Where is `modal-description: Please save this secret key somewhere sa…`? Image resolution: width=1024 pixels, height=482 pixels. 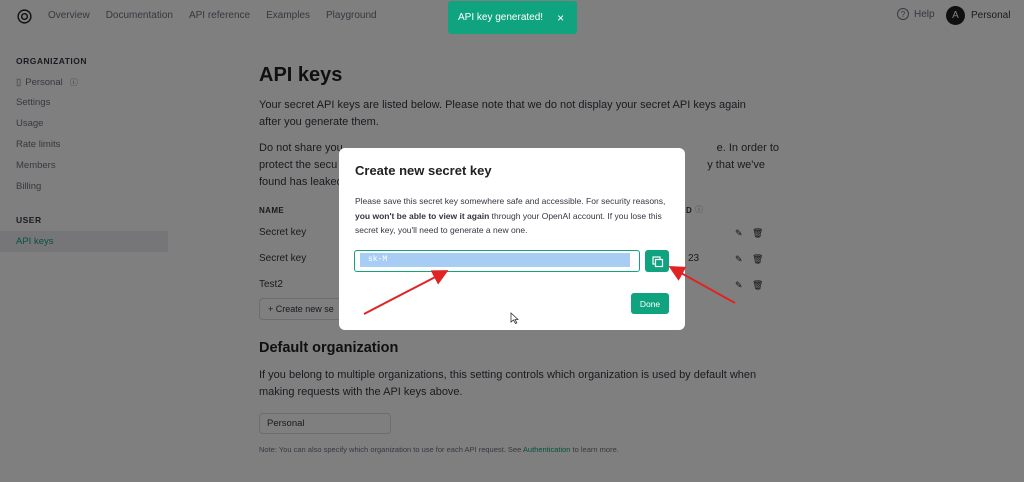 modal-description: Please save this secret key somewhere sa… is located at coordinates (511, 216).